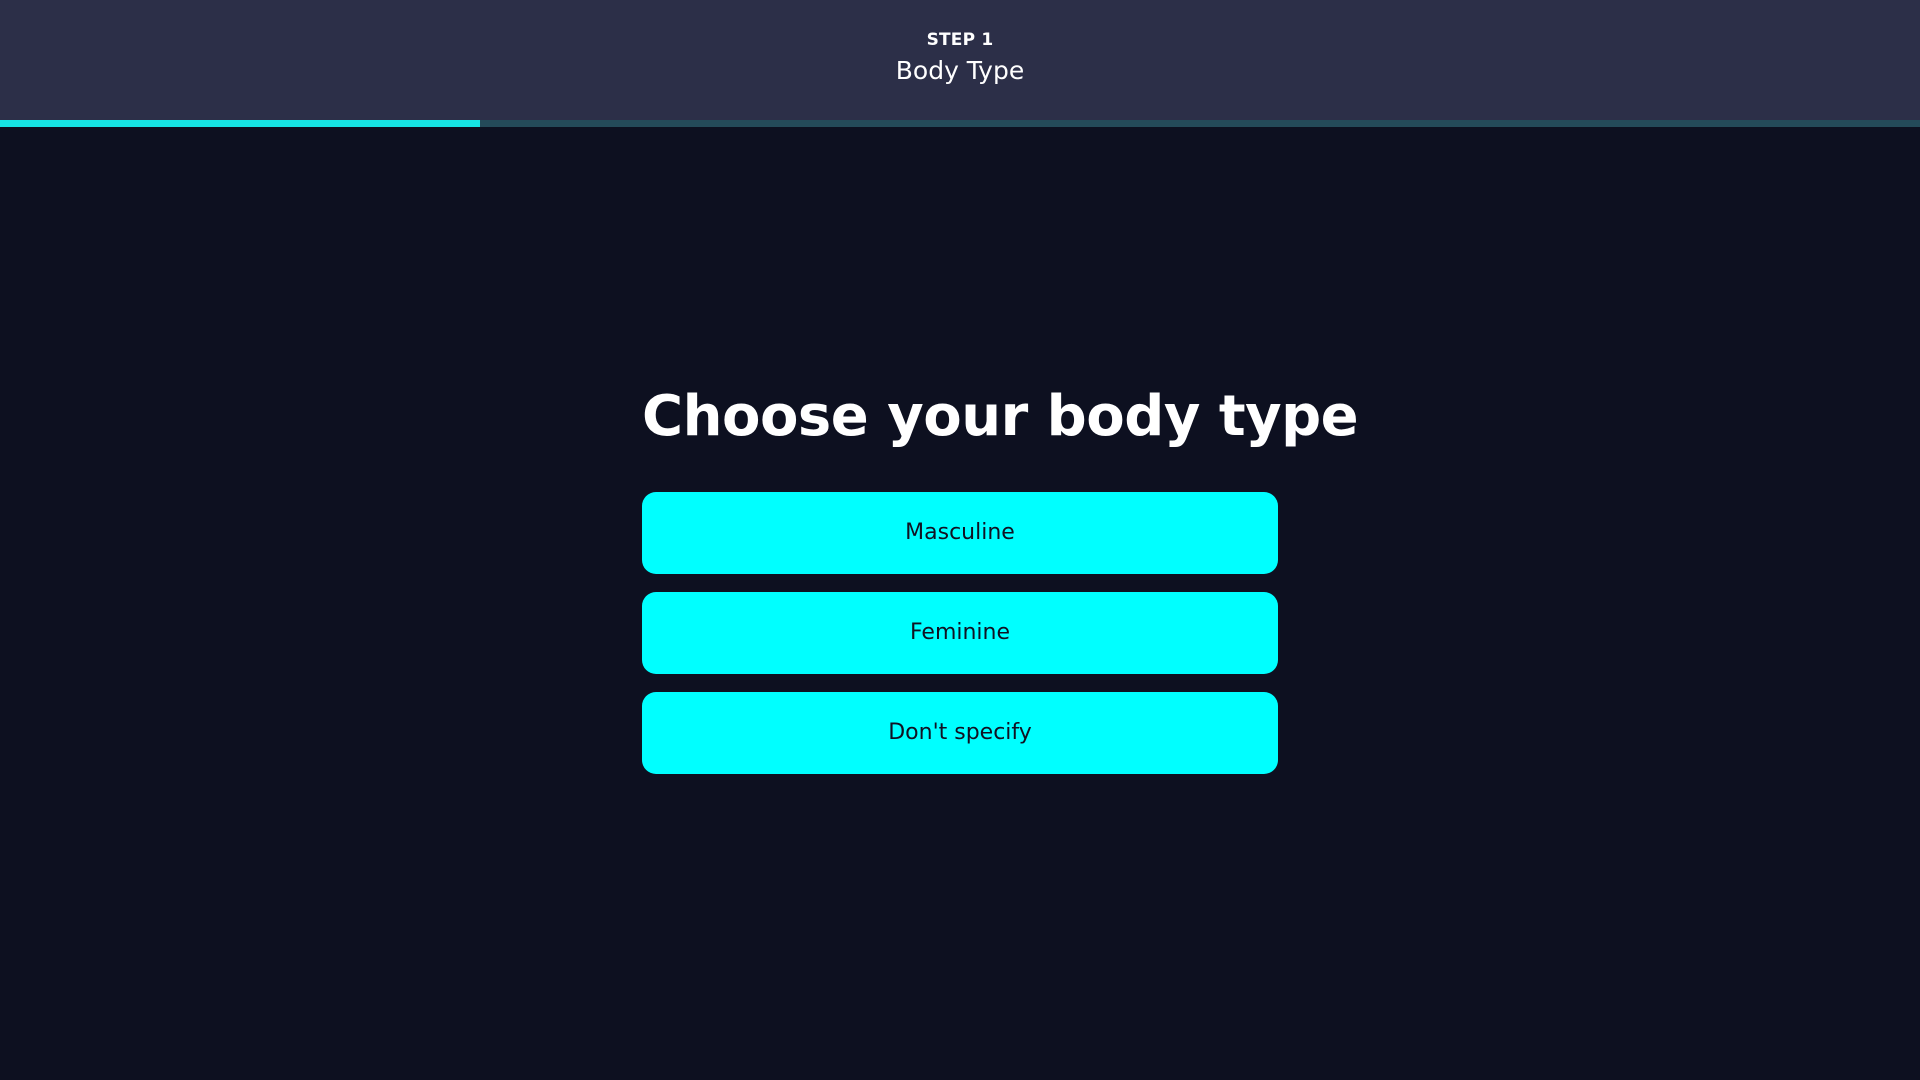 This screenshot has height=1080, width=1920. I want to click on option-masculine-button: Masculine, so click(960, 533).